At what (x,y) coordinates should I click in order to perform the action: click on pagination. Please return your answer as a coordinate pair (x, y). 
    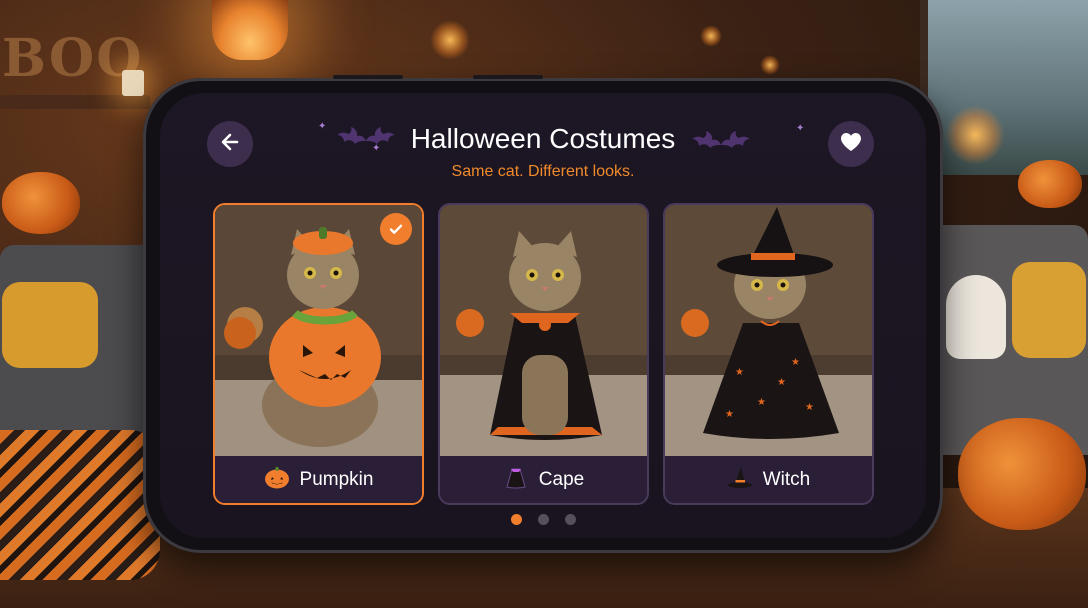
    Looking at the image, I should click on (543, 519).